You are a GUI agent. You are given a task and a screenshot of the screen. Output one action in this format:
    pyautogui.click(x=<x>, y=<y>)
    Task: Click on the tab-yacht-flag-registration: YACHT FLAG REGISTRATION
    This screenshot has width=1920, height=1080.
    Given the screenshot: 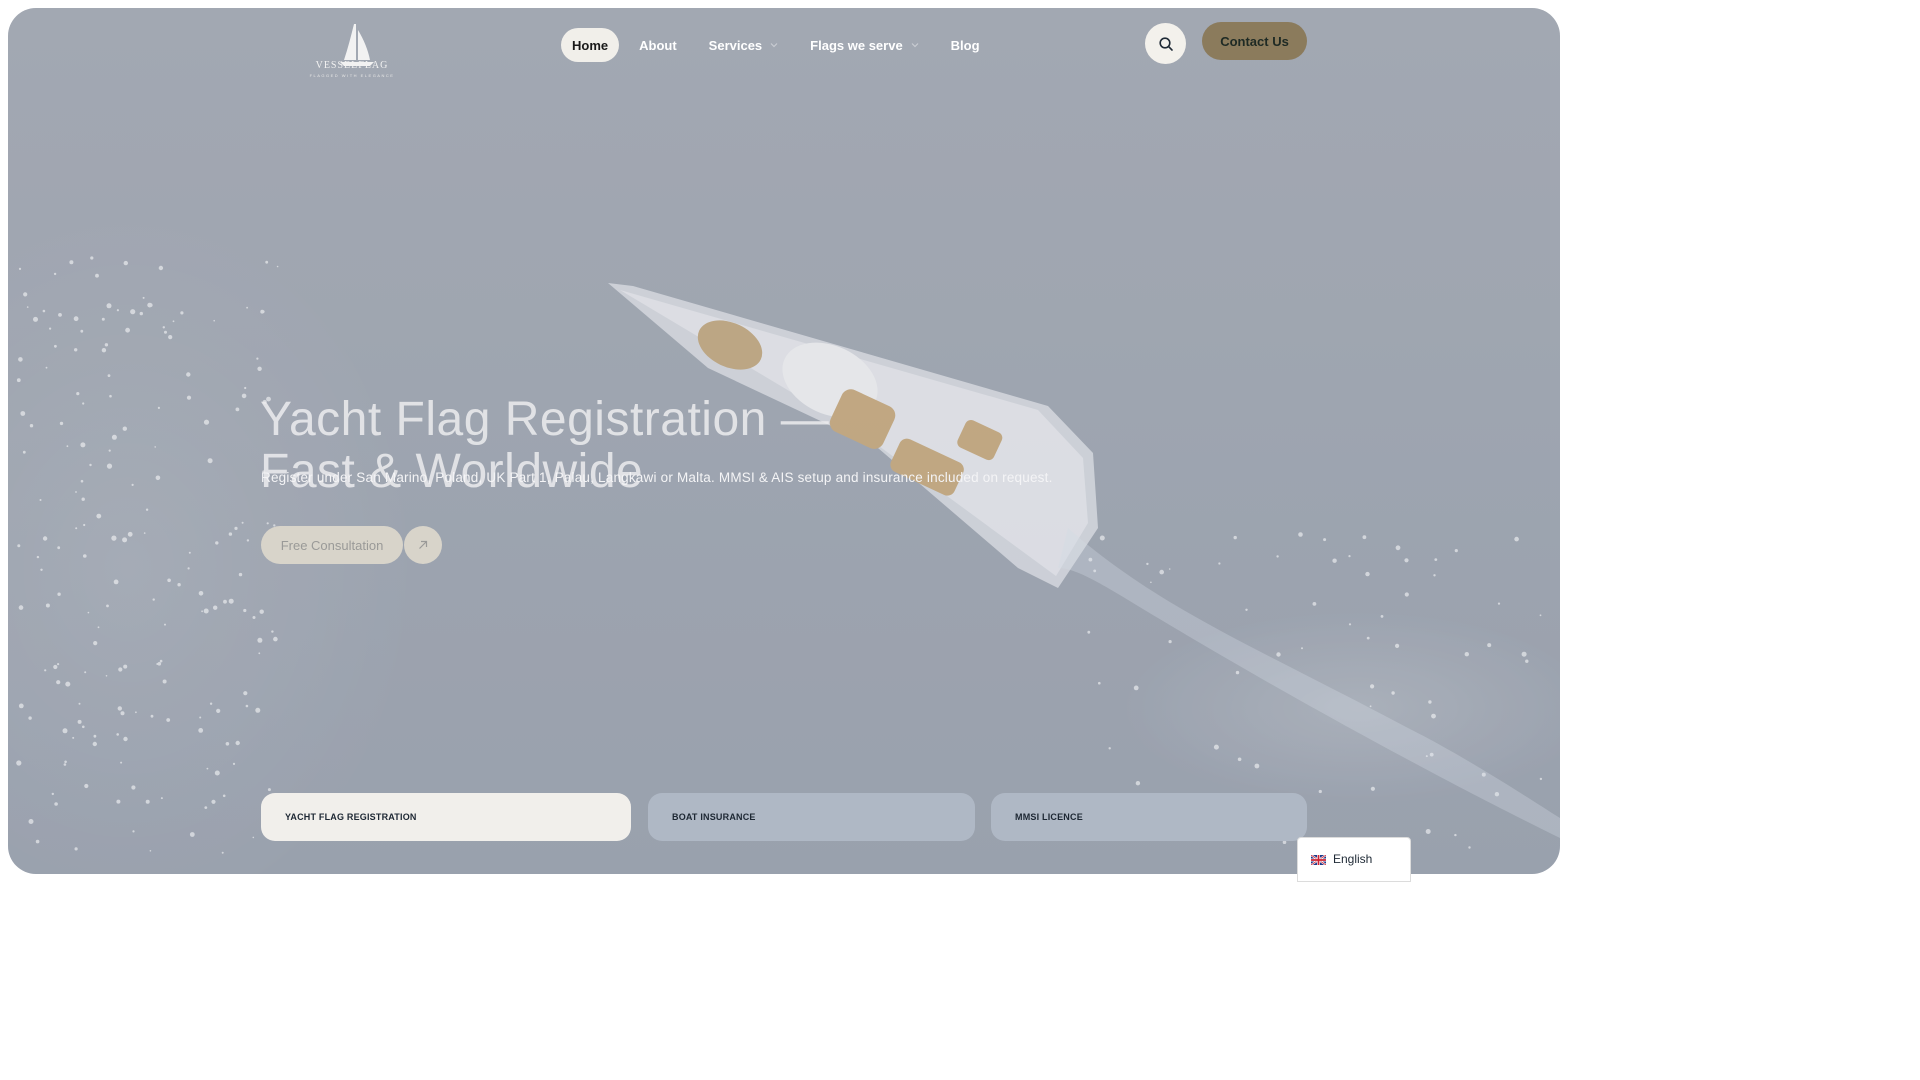 What is the action you would take?
    pyautogui.click(x=446, y=817)
    